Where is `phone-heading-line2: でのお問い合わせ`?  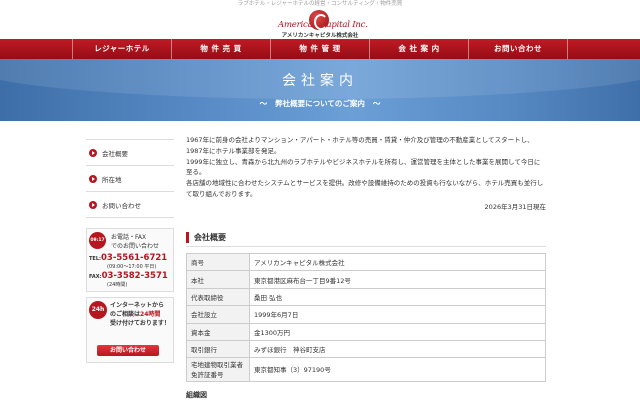 phone-heading-line2: でのお問い合わせ is located at coordinates (135, 246).